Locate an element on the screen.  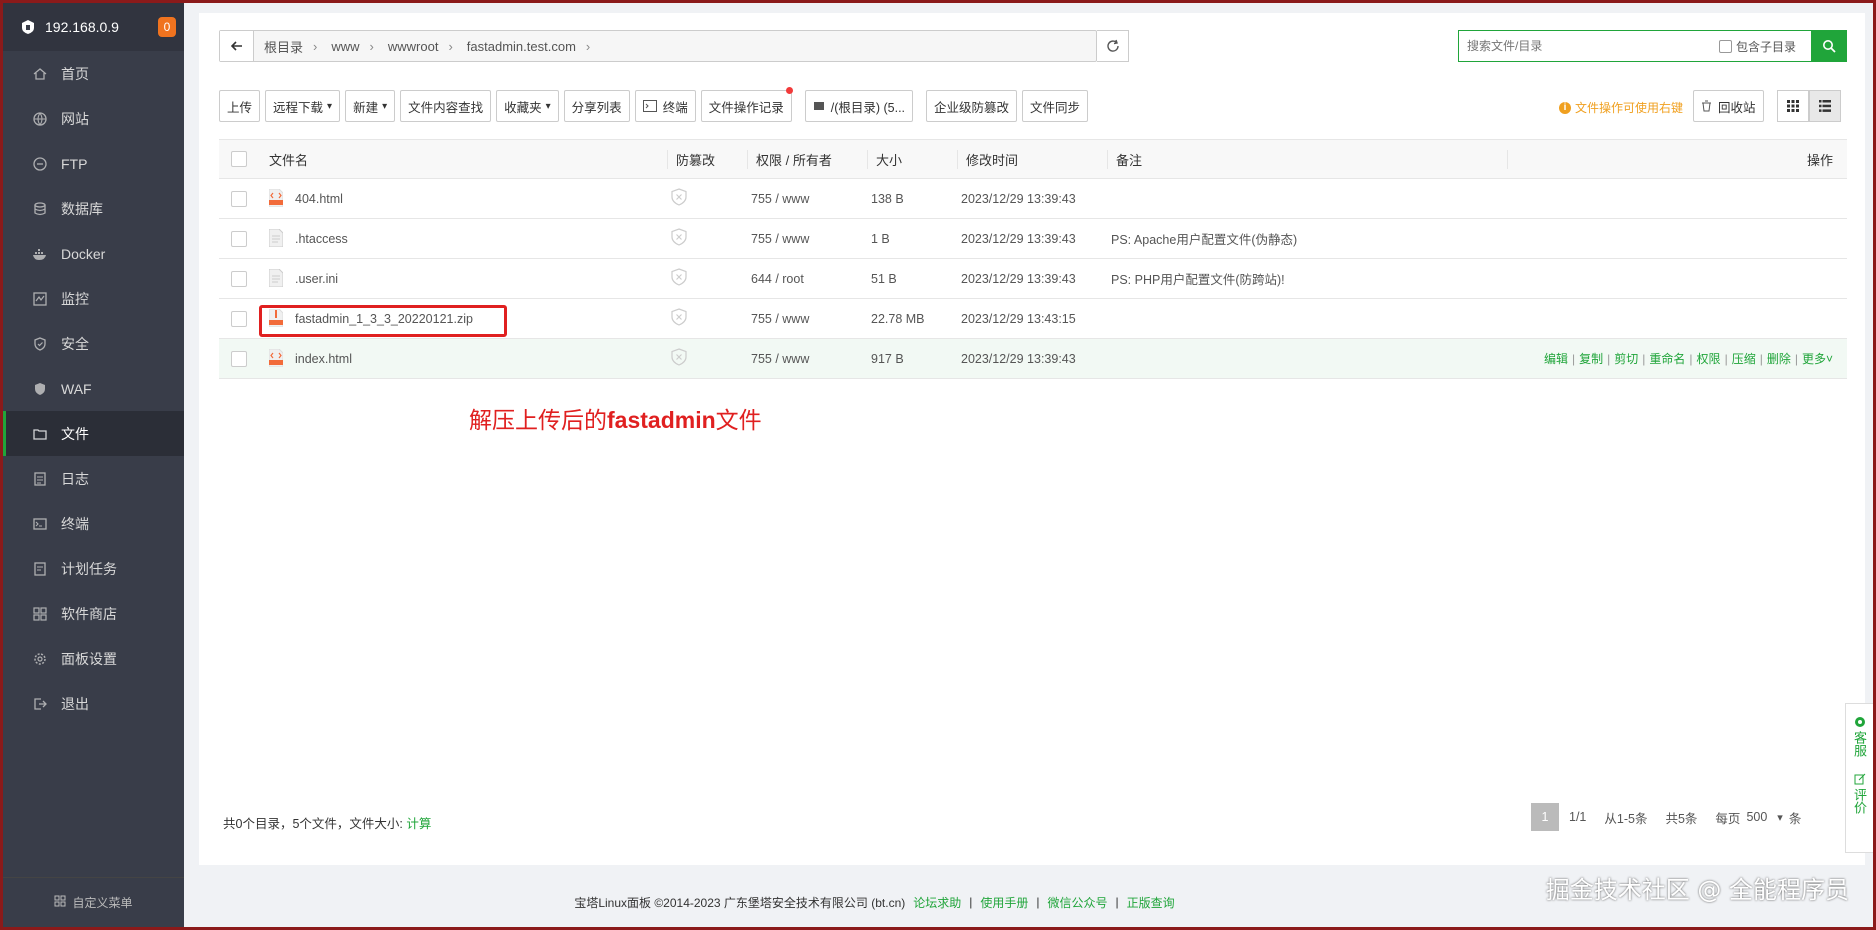
breadcrumb-item: fastadmin.test.com is located at coordinates (521, 46).